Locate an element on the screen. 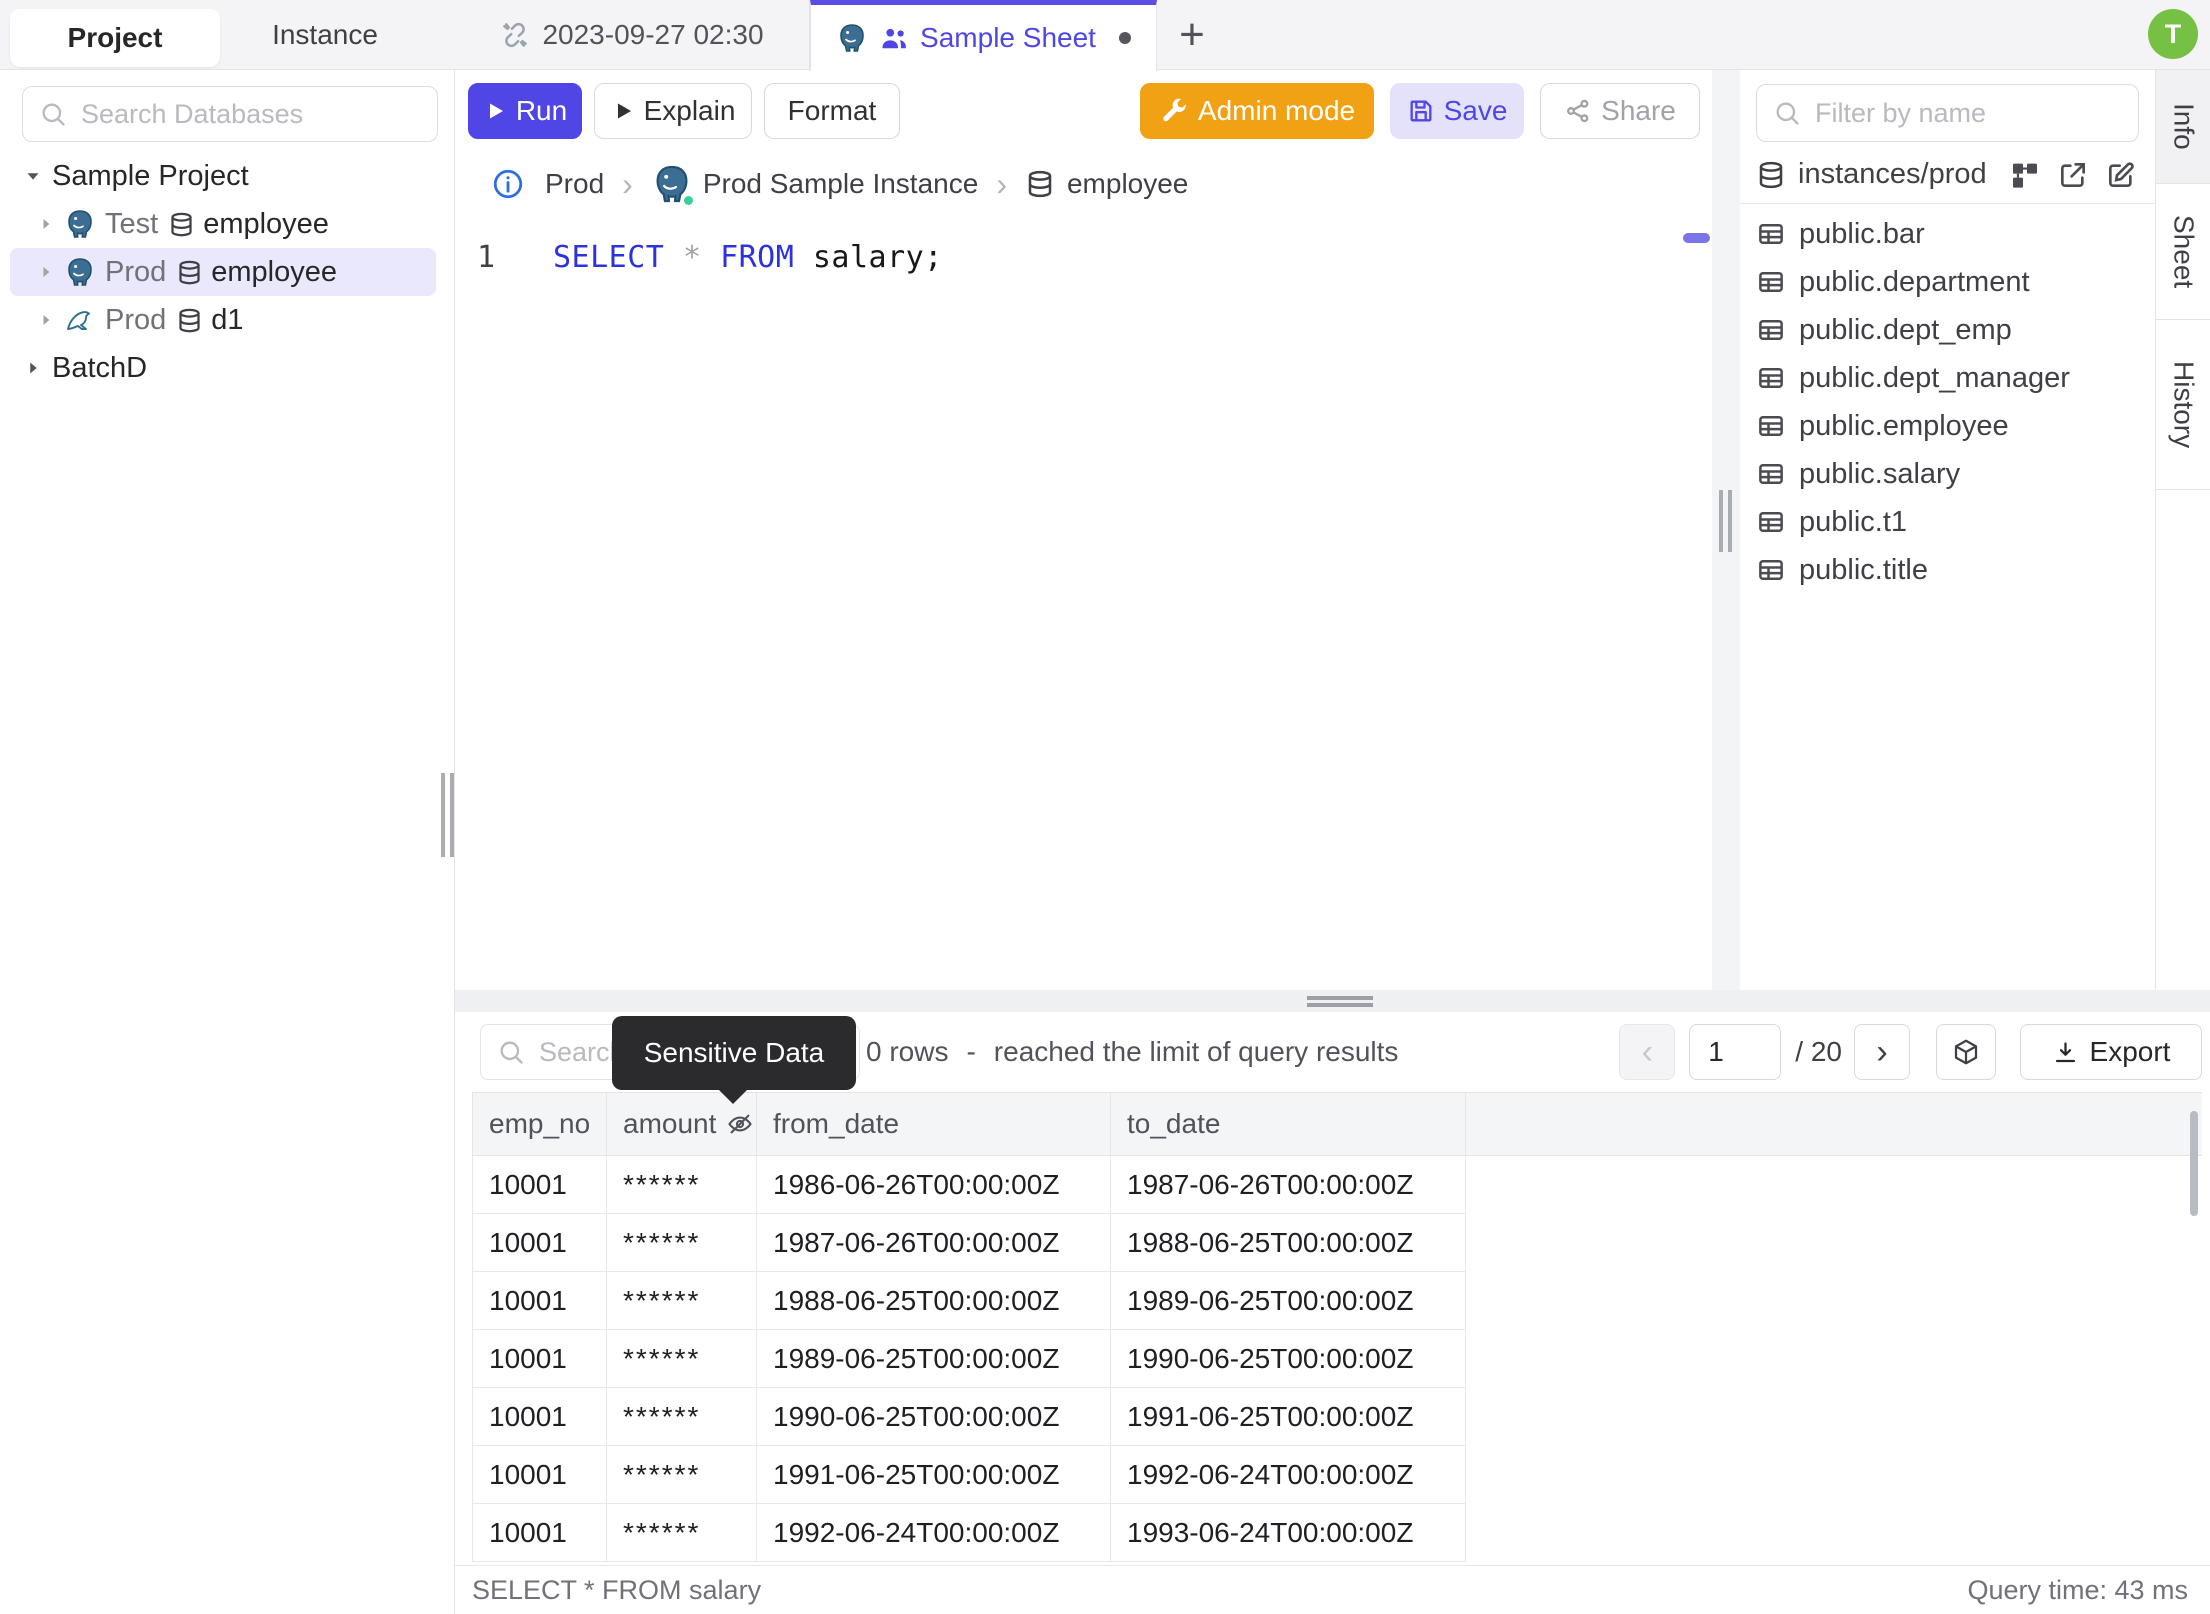 The image size is (2210, 1614). sidebar-resize-handle is located at coordinates (447, 815).